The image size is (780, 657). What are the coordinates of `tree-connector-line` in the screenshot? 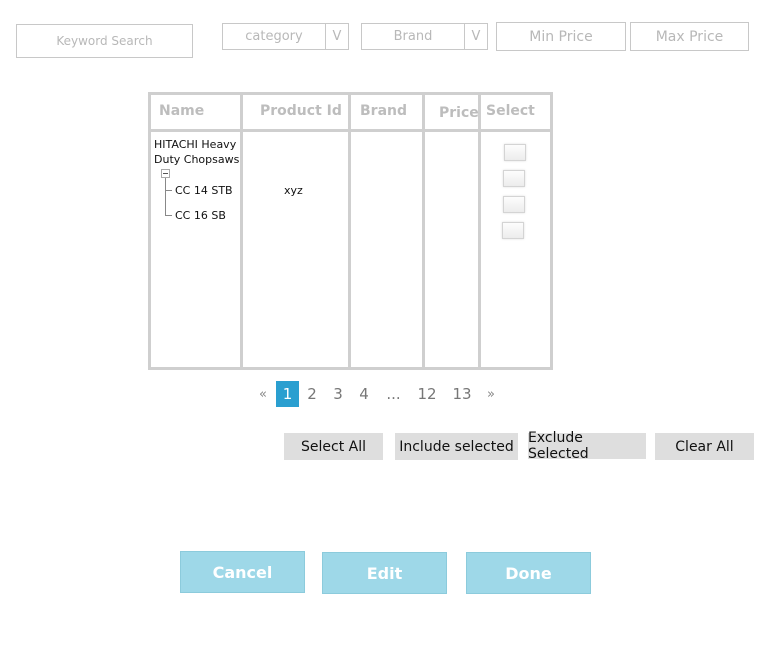 It's located at (165, 197).